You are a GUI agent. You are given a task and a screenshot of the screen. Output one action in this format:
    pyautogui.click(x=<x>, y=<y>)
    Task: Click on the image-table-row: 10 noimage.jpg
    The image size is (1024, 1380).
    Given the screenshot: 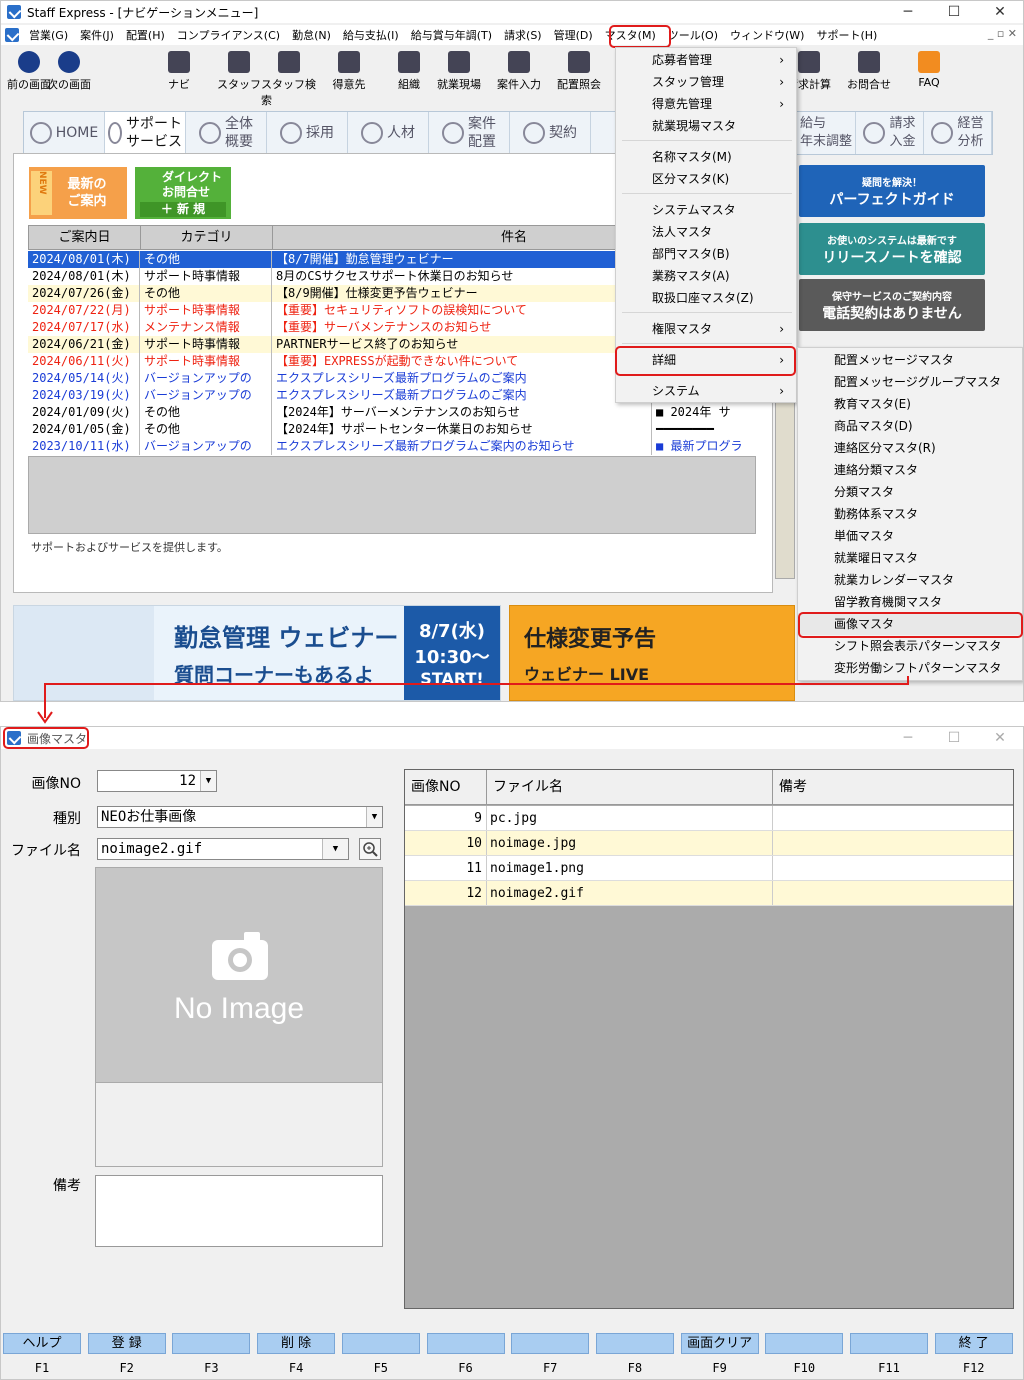 What is the action you would take?
    pyautogui.click(x=709, y=843)
    